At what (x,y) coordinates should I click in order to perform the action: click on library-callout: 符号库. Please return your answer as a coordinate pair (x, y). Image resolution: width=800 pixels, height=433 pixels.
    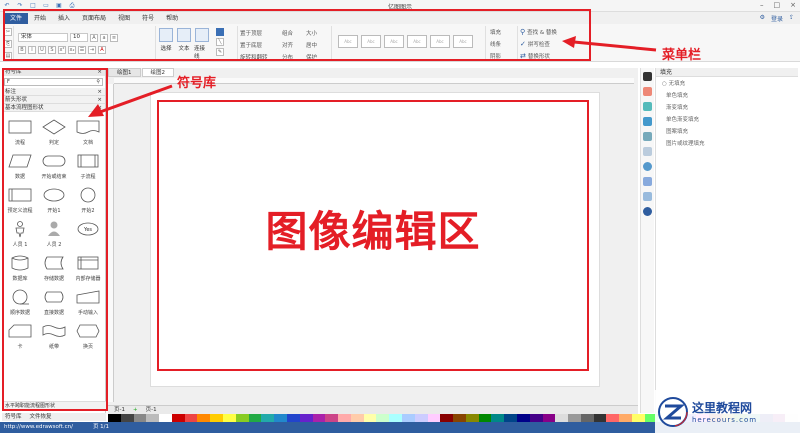
    Looking at the image, I should click on (197, 83).